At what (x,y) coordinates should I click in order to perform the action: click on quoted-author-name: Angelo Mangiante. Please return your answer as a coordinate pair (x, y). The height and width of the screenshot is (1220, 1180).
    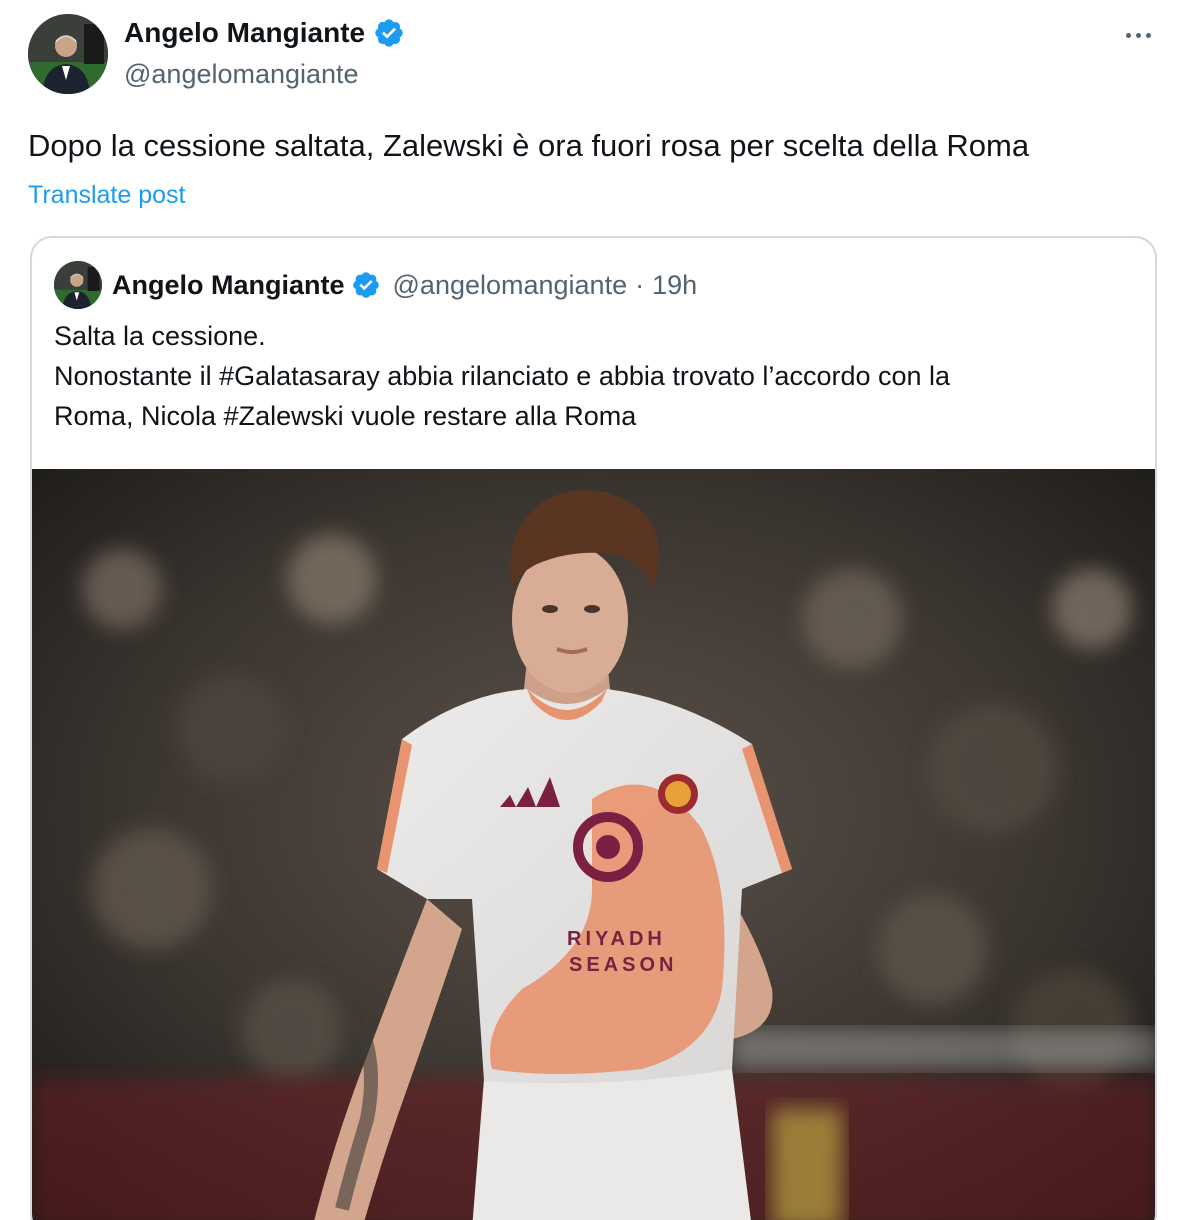
    Looking at the image, I should click on (228, 284).